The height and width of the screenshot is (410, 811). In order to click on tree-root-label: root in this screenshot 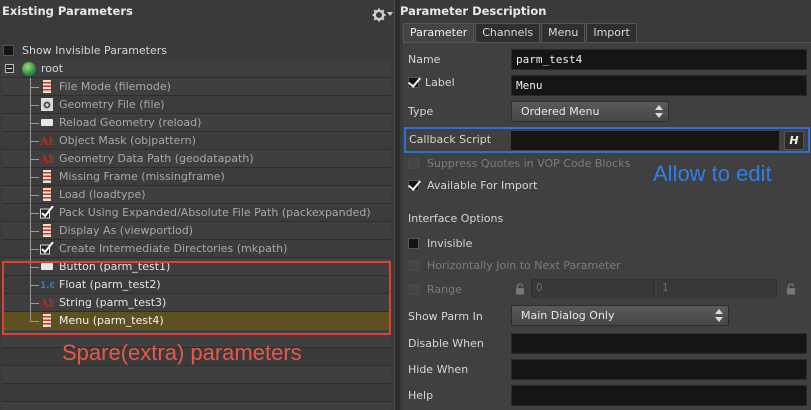, I will do `click(52, 68)`.